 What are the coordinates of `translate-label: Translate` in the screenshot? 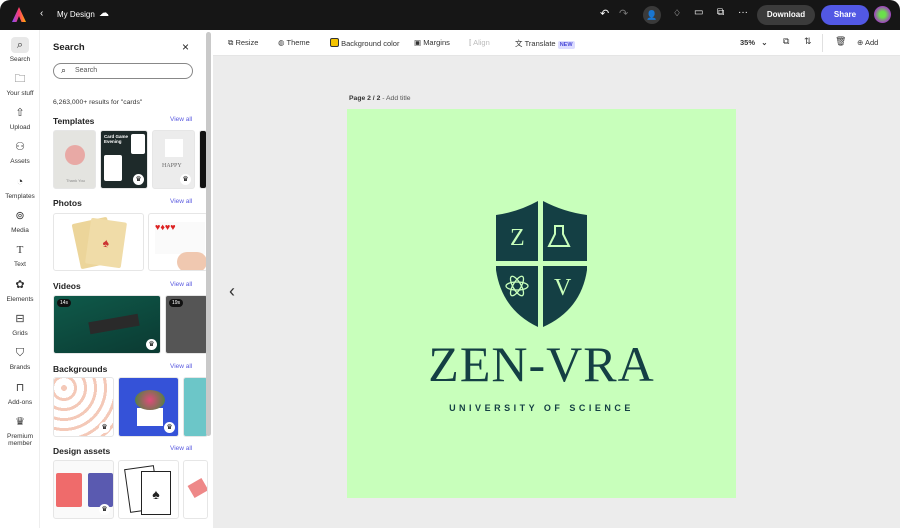 It's located at (540, 43).